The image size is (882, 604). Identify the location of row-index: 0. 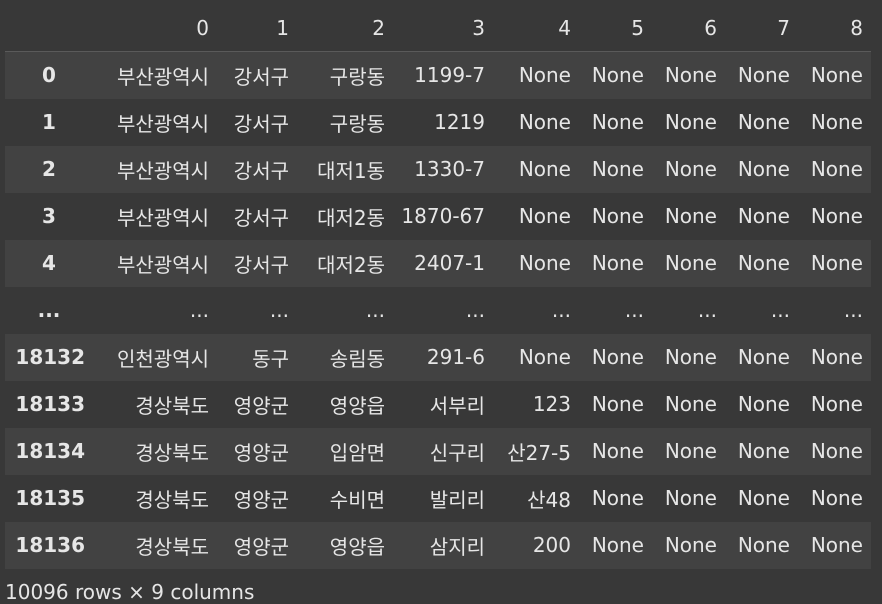
(49, 75).